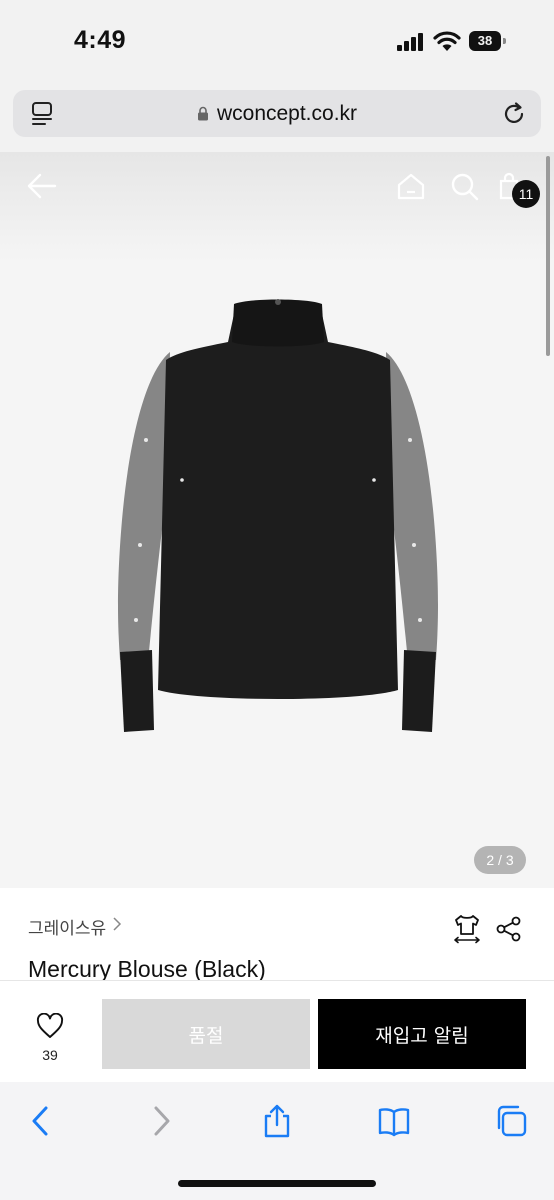 The width and height of the screenshot is (554, 1200). I want to click on product-info: 그레이스유 Mercury Blouse (Black), so click(277, 934).